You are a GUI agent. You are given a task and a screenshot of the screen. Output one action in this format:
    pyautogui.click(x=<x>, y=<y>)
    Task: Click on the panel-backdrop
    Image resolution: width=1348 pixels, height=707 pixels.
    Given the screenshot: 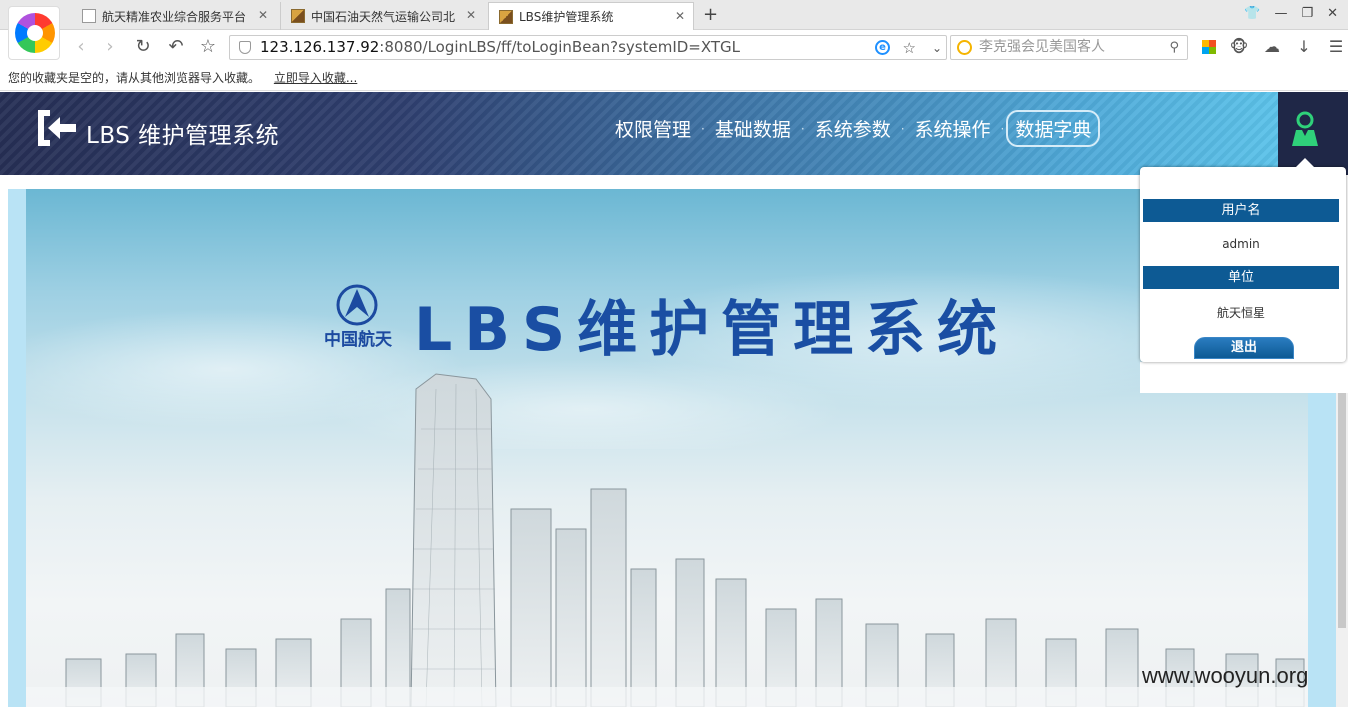 What is the action you would take?
    pyautogui.click(x=1243, y=377)
    